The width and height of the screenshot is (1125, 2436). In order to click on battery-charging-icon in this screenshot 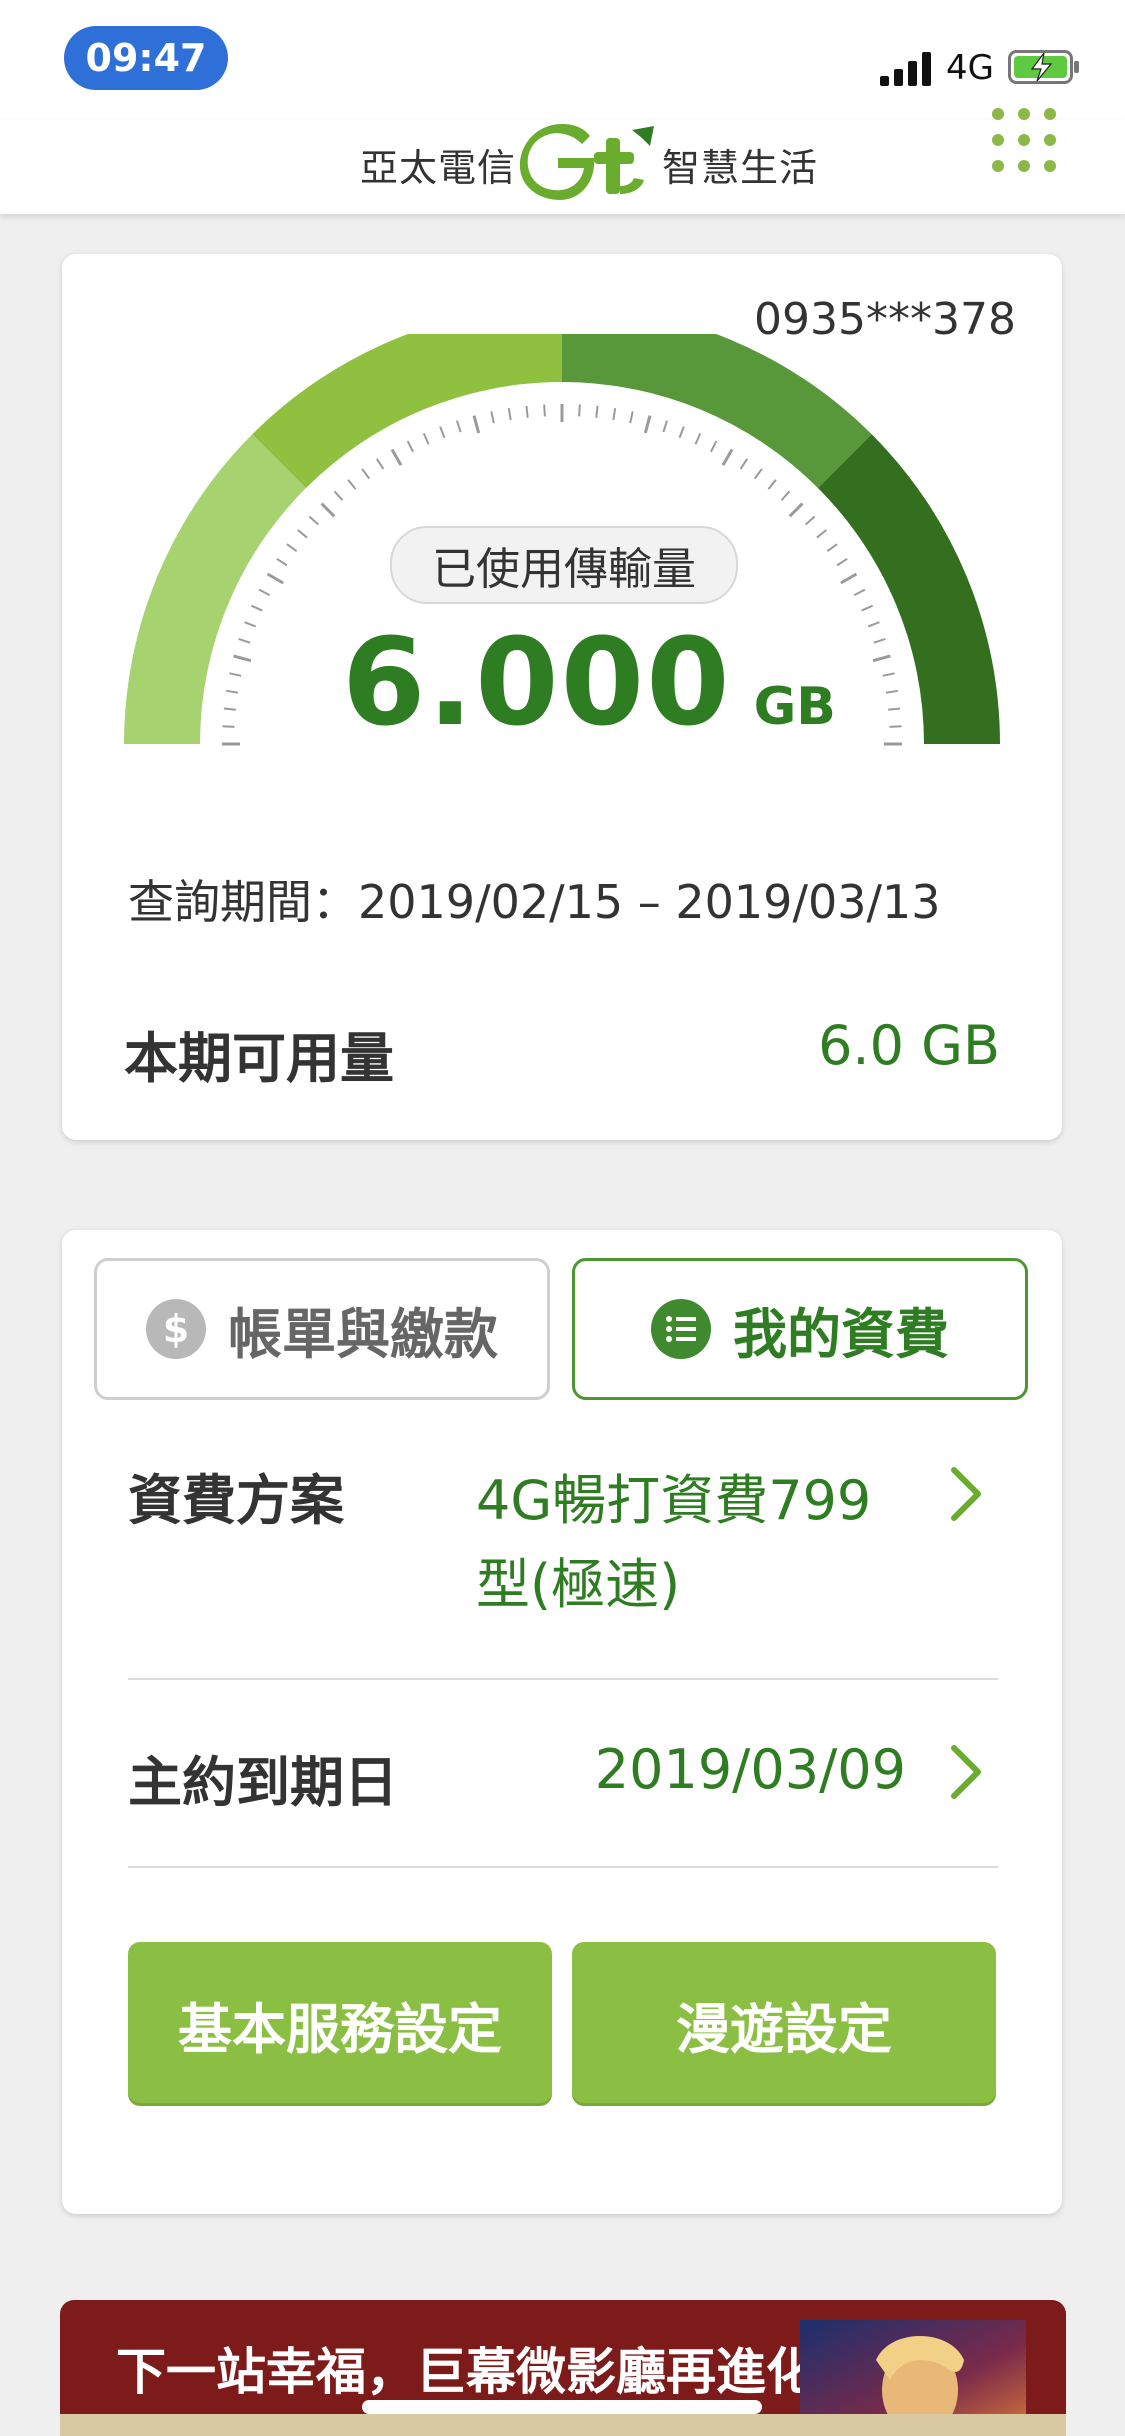, I will do `click(1043, 67)`.